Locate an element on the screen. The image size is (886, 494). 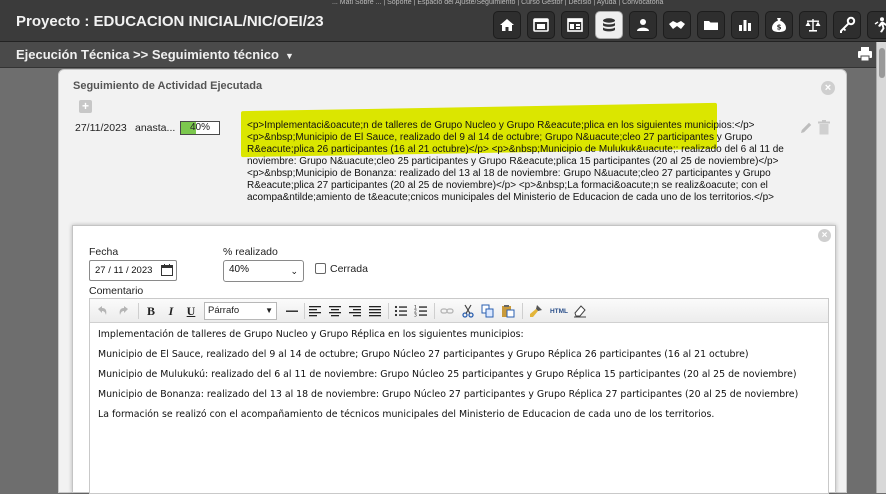
numbered-list-icon: 123 is located at coordinates (421, 311).